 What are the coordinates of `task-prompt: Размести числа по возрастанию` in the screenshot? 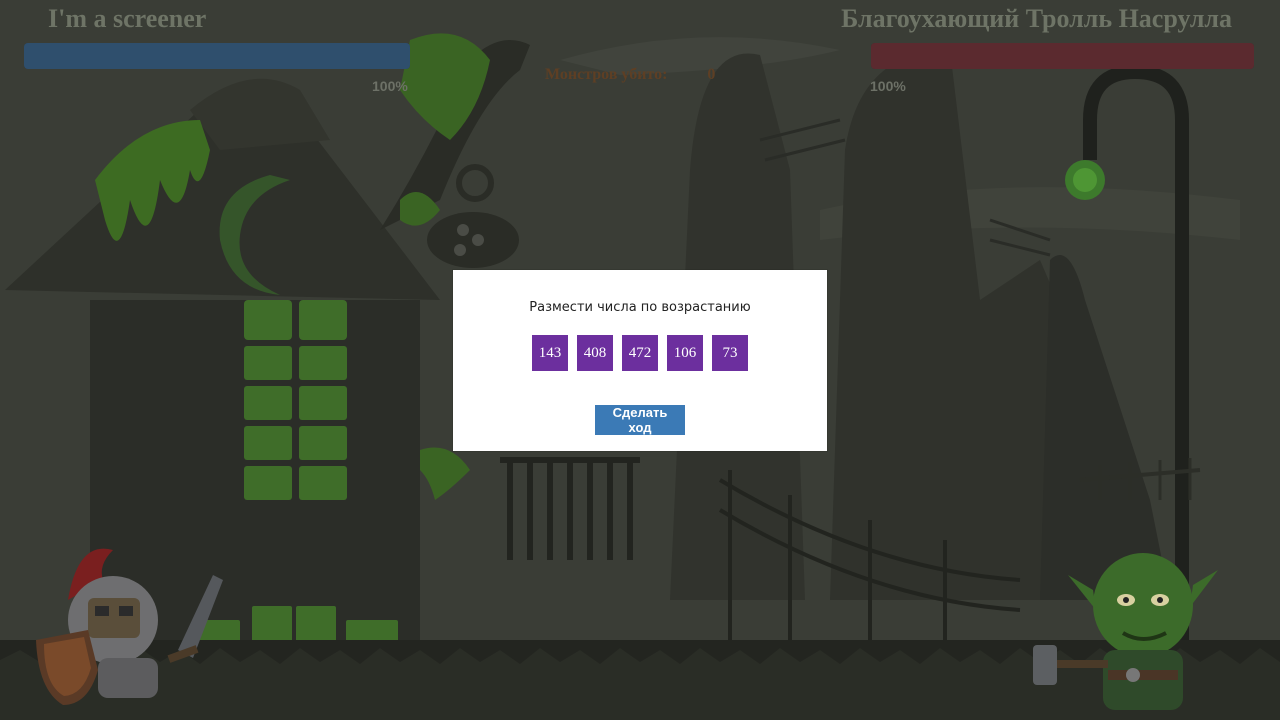 It's located at (640, 307).